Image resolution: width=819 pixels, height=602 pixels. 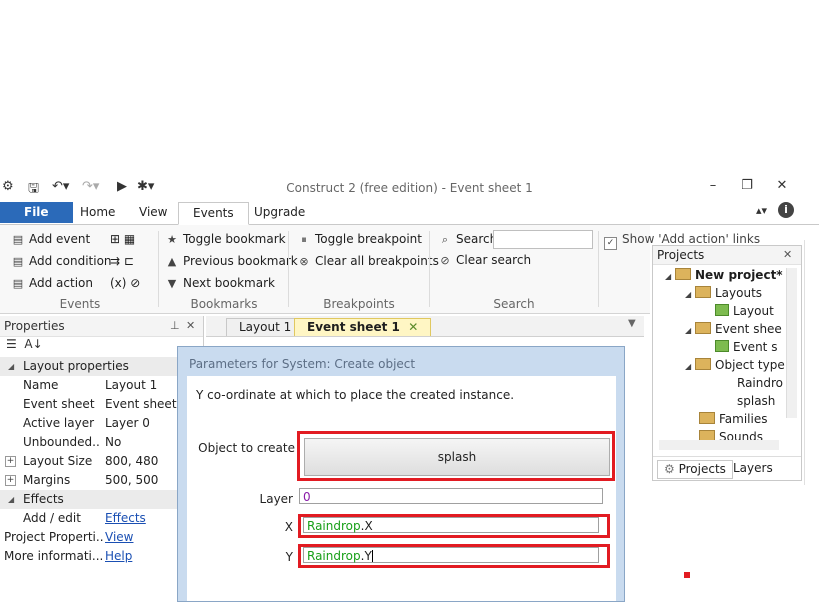 What do you see at coordinates (632, 323) in the screenshot?
I see `chevron-down-icon: ▼` at bounding box center [632, 323].